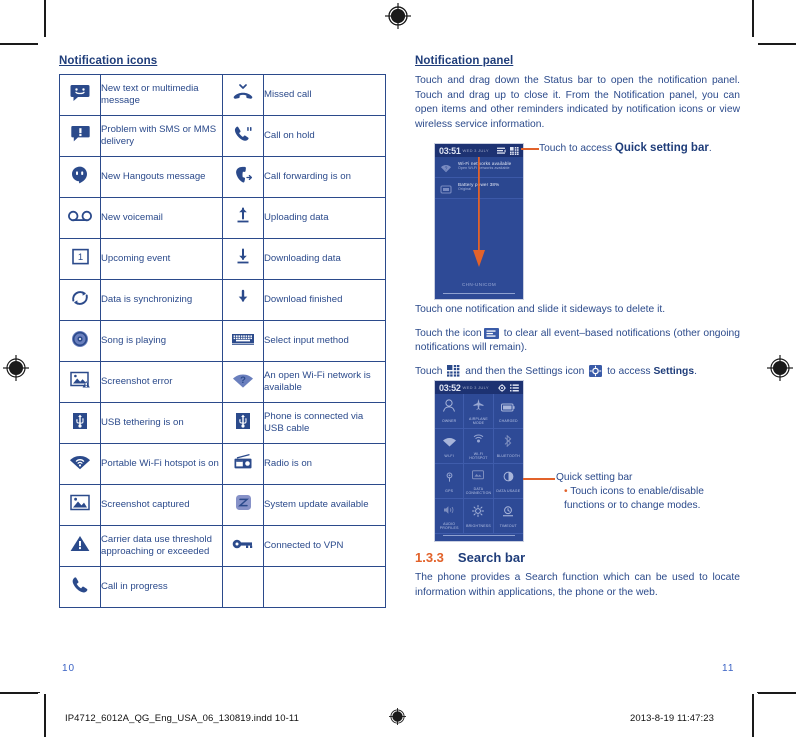 This screenshot has width=796, height=737. I want to click on footer-registration-mark, so click(397, 719).